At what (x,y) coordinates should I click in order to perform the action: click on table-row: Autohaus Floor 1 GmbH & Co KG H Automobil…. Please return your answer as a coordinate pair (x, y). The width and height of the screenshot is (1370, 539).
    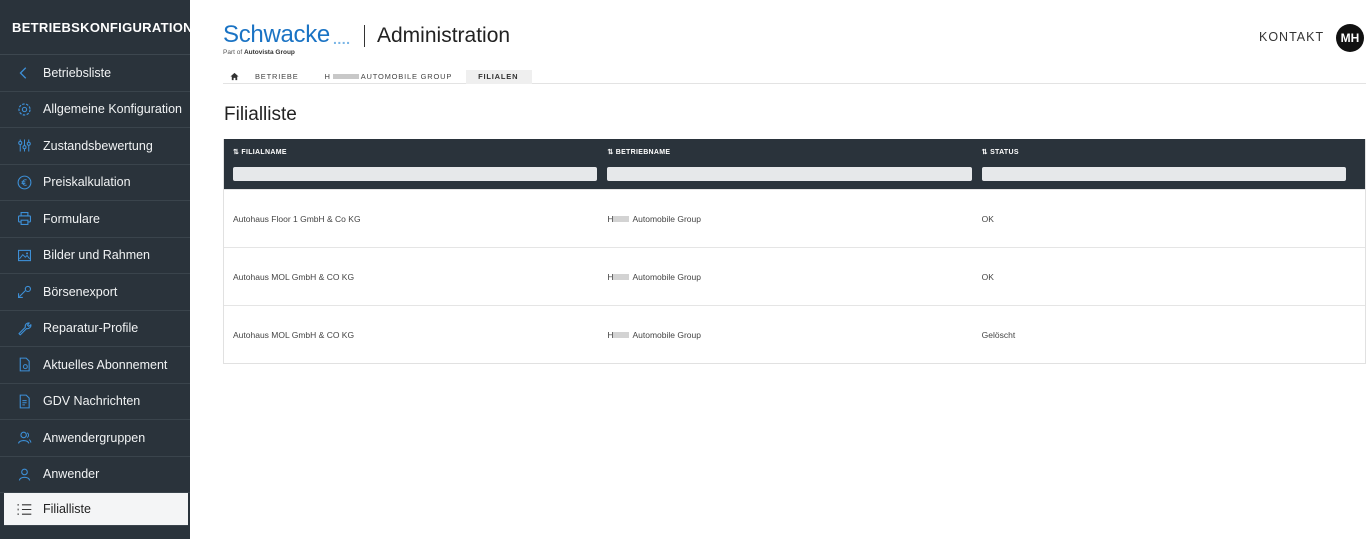
    Looking at the image, I should click on (794, 218).